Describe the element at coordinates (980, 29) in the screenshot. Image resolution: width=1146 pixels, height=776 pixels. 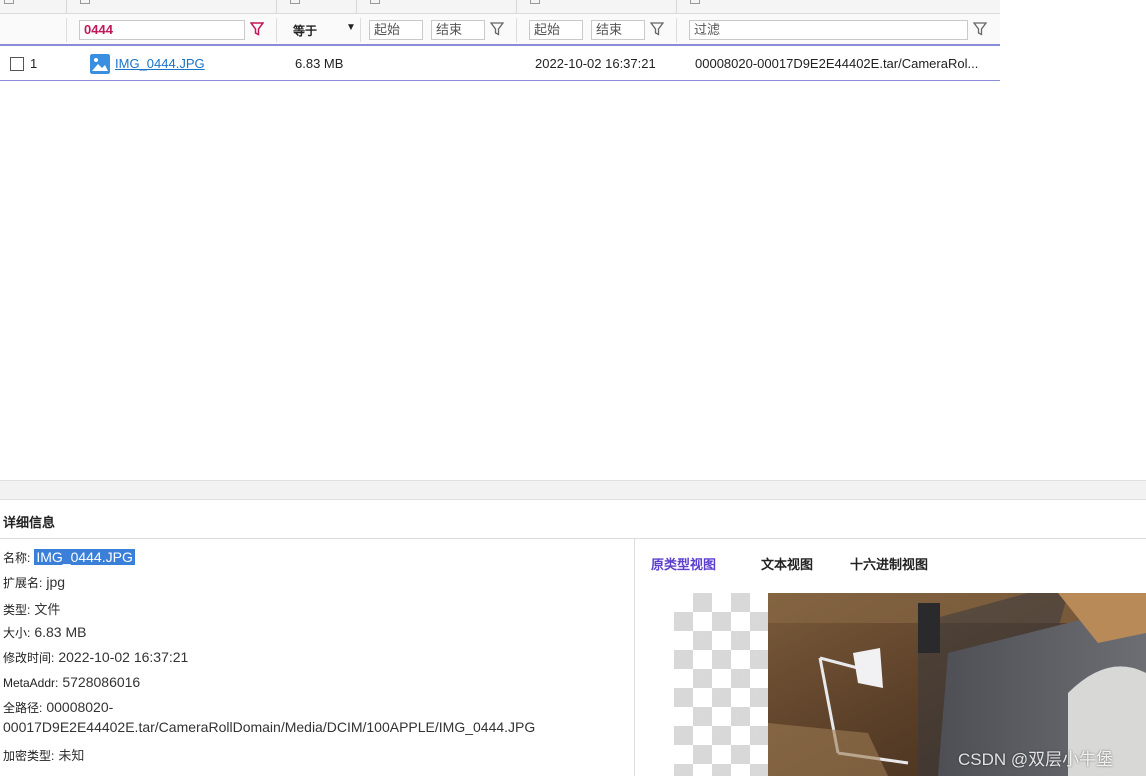
I see `path-filter-funnel-icon` at that location.